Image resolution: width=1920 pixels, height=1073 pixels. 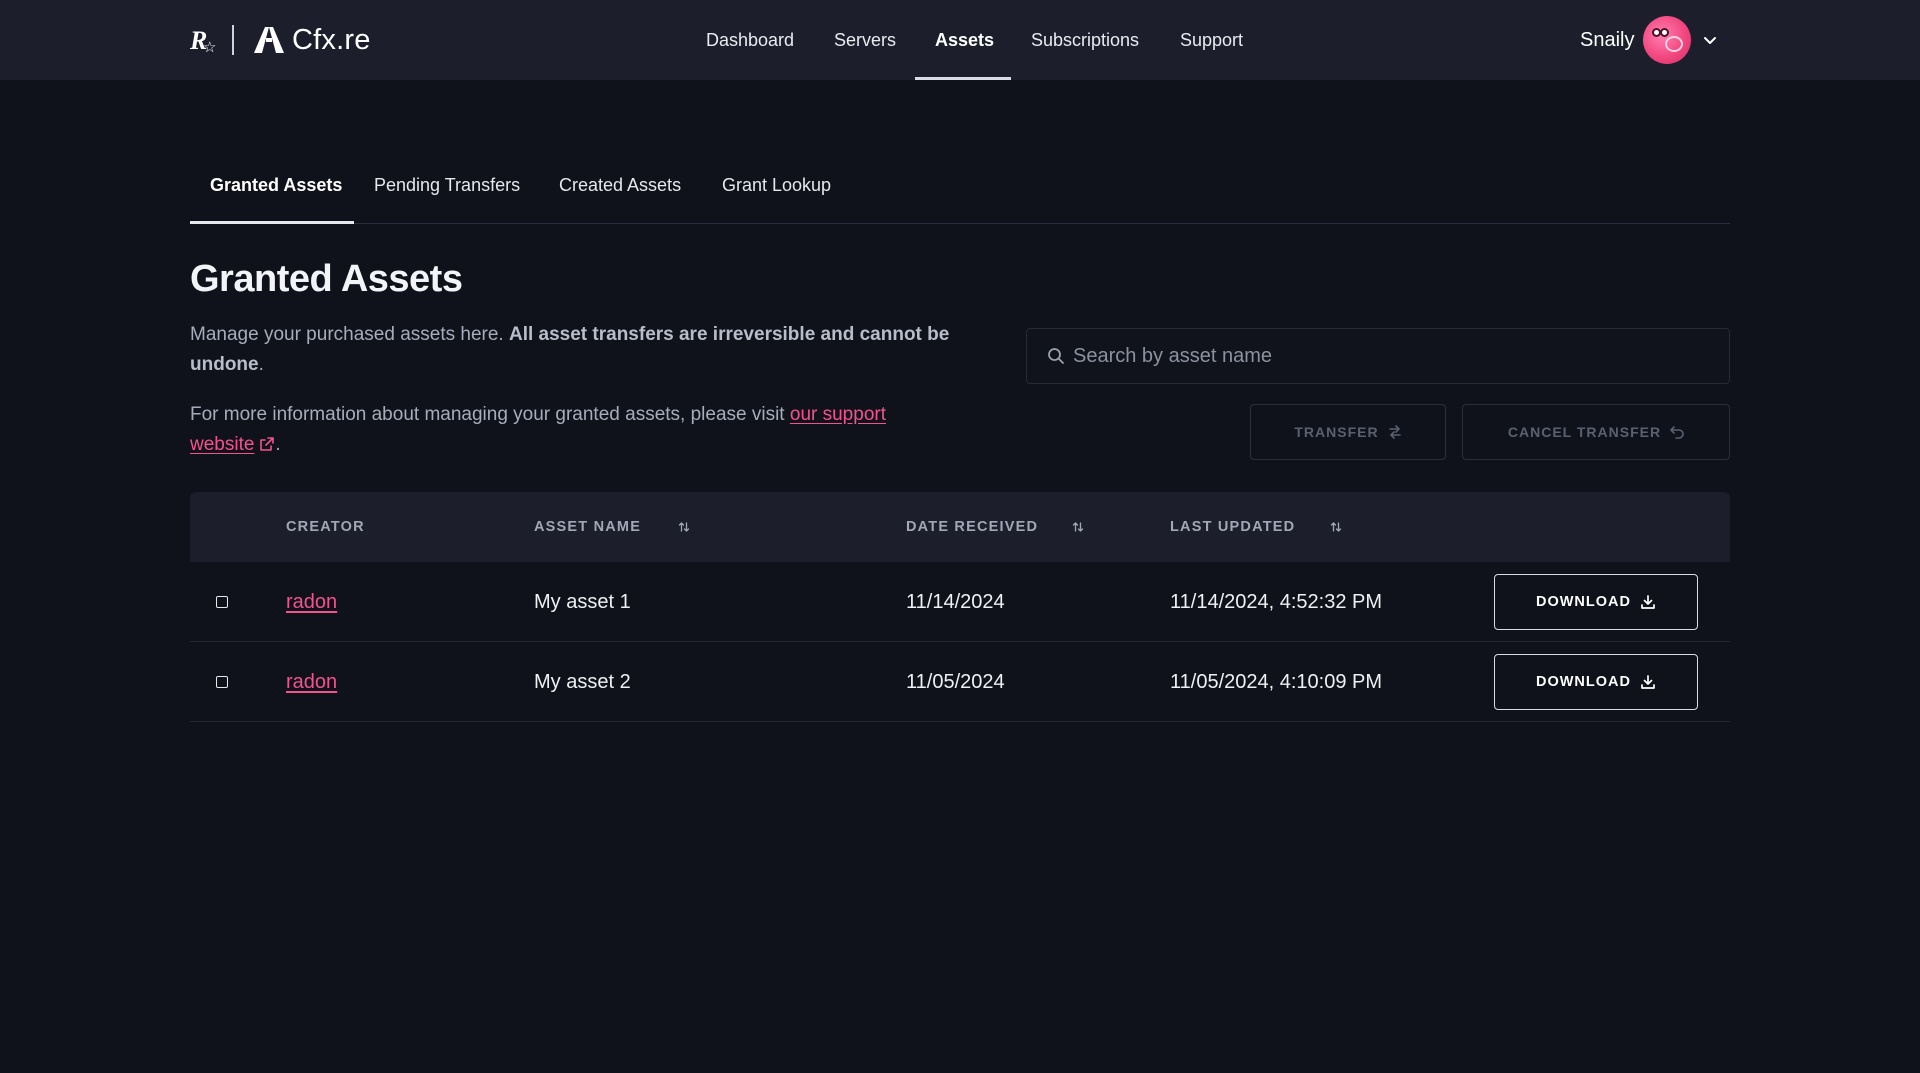 I want to click on intro-plain: Manage your purchased assets here., so click(x=349, y=334).